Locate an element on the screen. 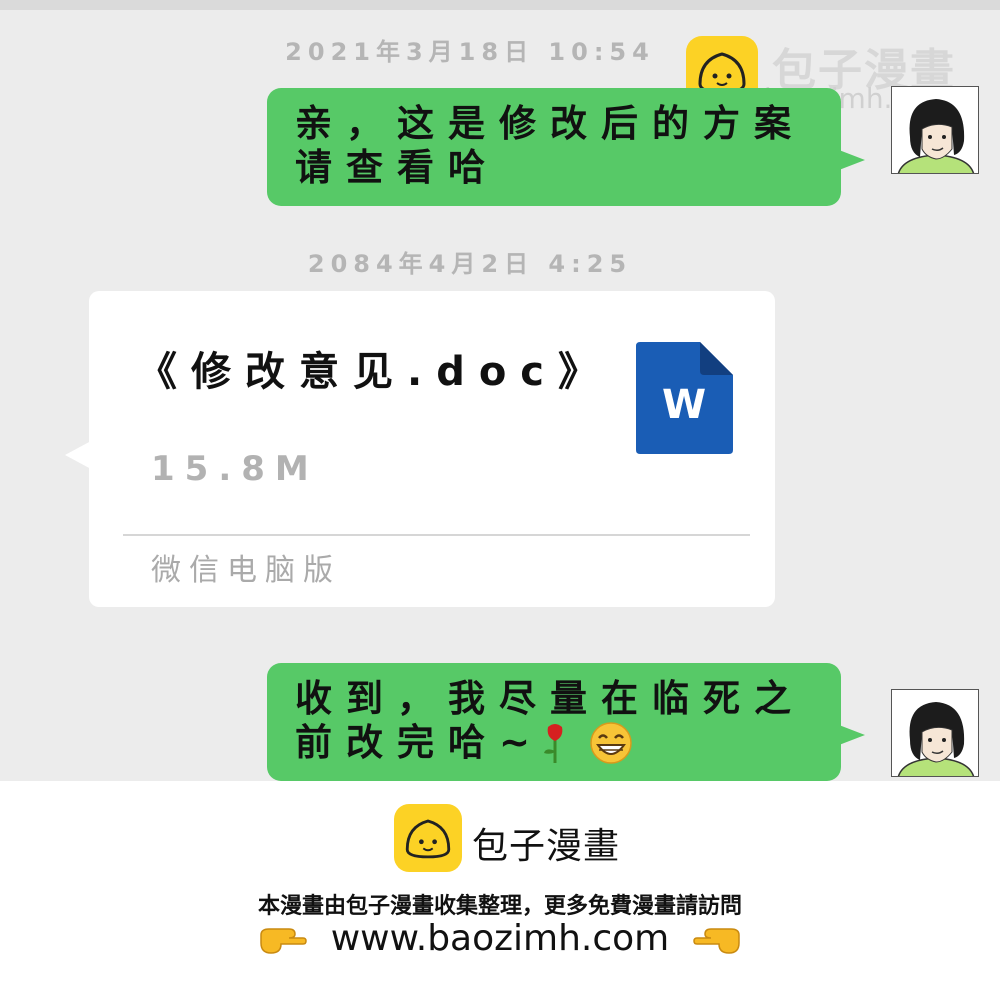  message-bubble-outgoing: 亲，这是修改后的方案 请查看哈 is located at coordinates (566, 147).